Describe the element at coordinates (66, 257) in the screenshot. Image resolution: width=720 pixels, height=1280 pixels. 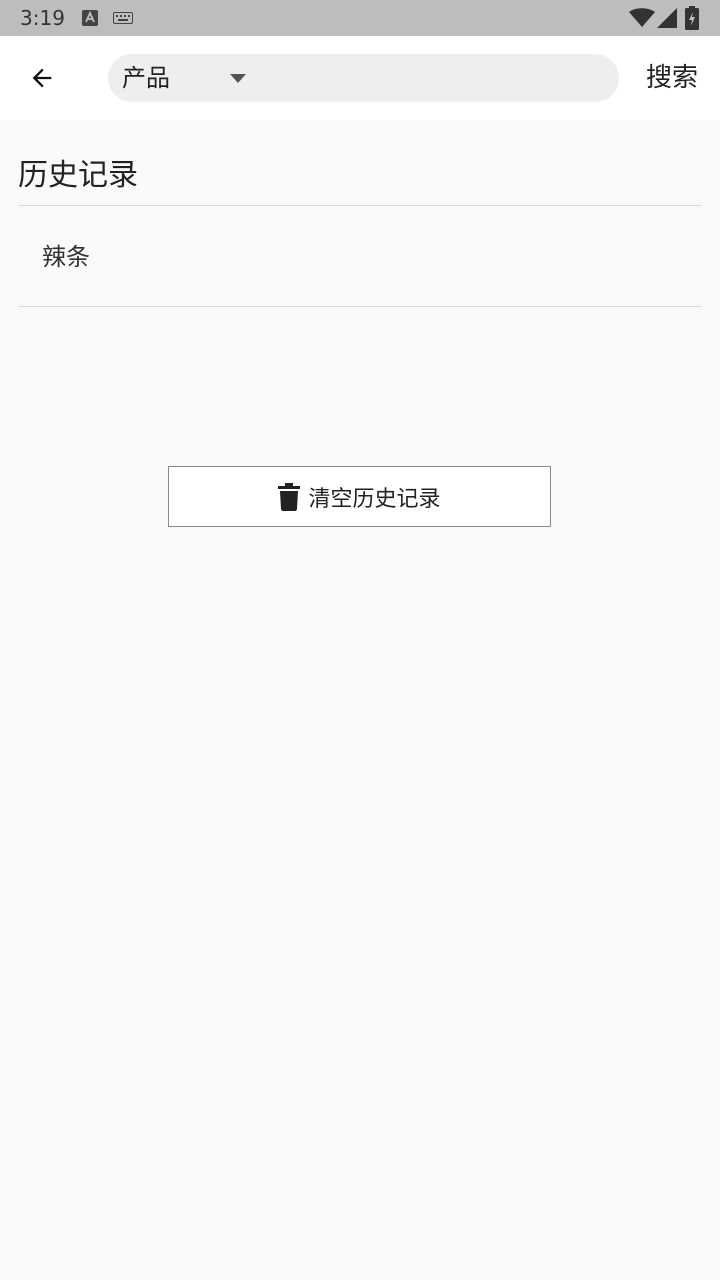
I see `history-item-label: 辣条` at that location.